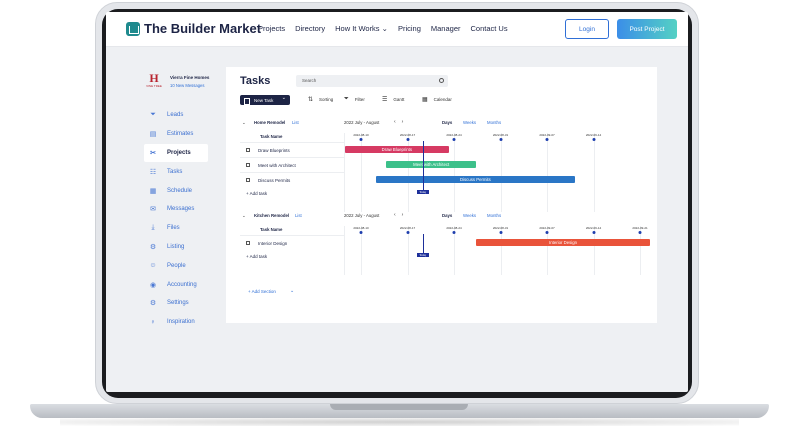 This screenshot has width=799, height=435. What do you see at coordinates (180, 322) in the screenshot?
I see `sidebar-item-inspiration: ♀ Inspiration` at bounding box center [180, 322].